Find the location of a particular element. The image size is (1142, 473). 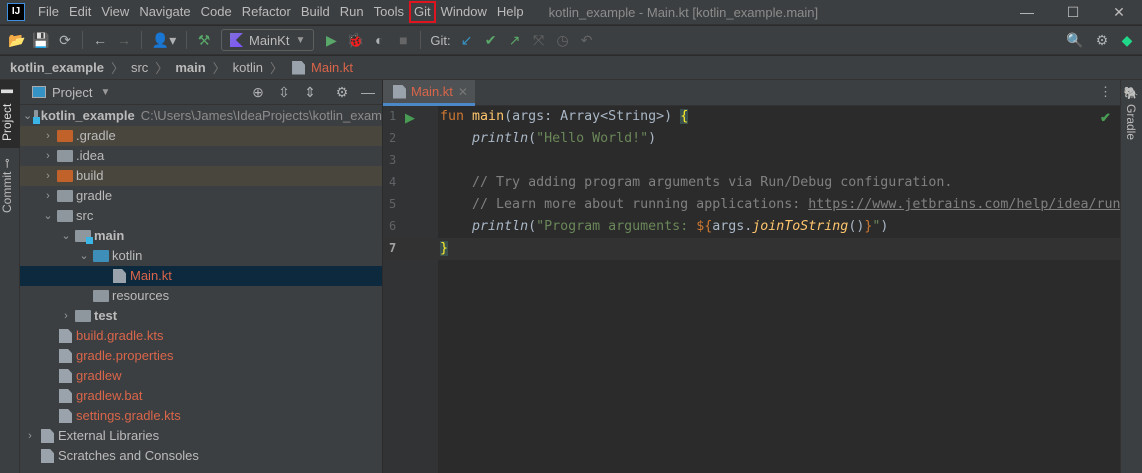

tree-item: › test is located at coordinates (201, 316).